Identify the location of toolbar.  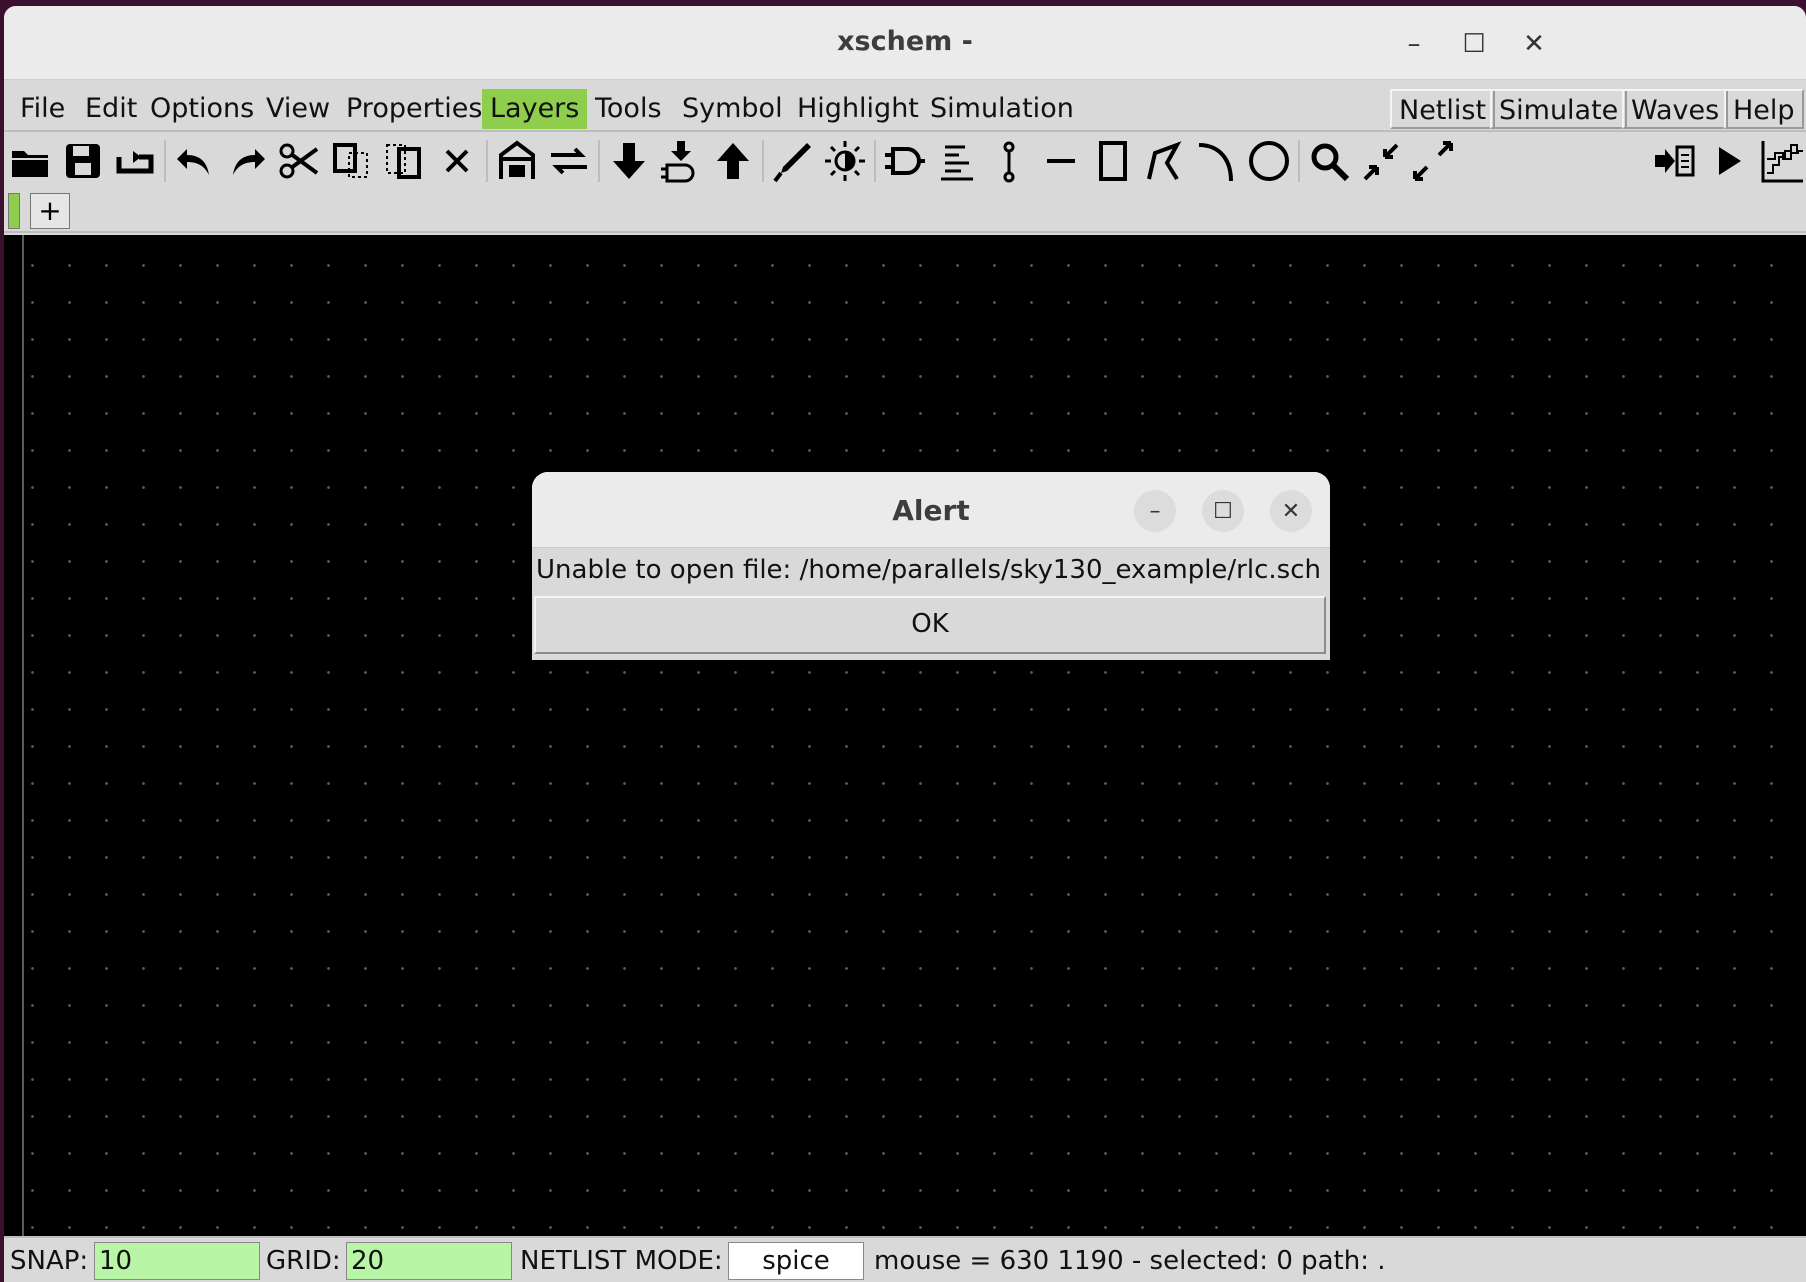
(905, 161).